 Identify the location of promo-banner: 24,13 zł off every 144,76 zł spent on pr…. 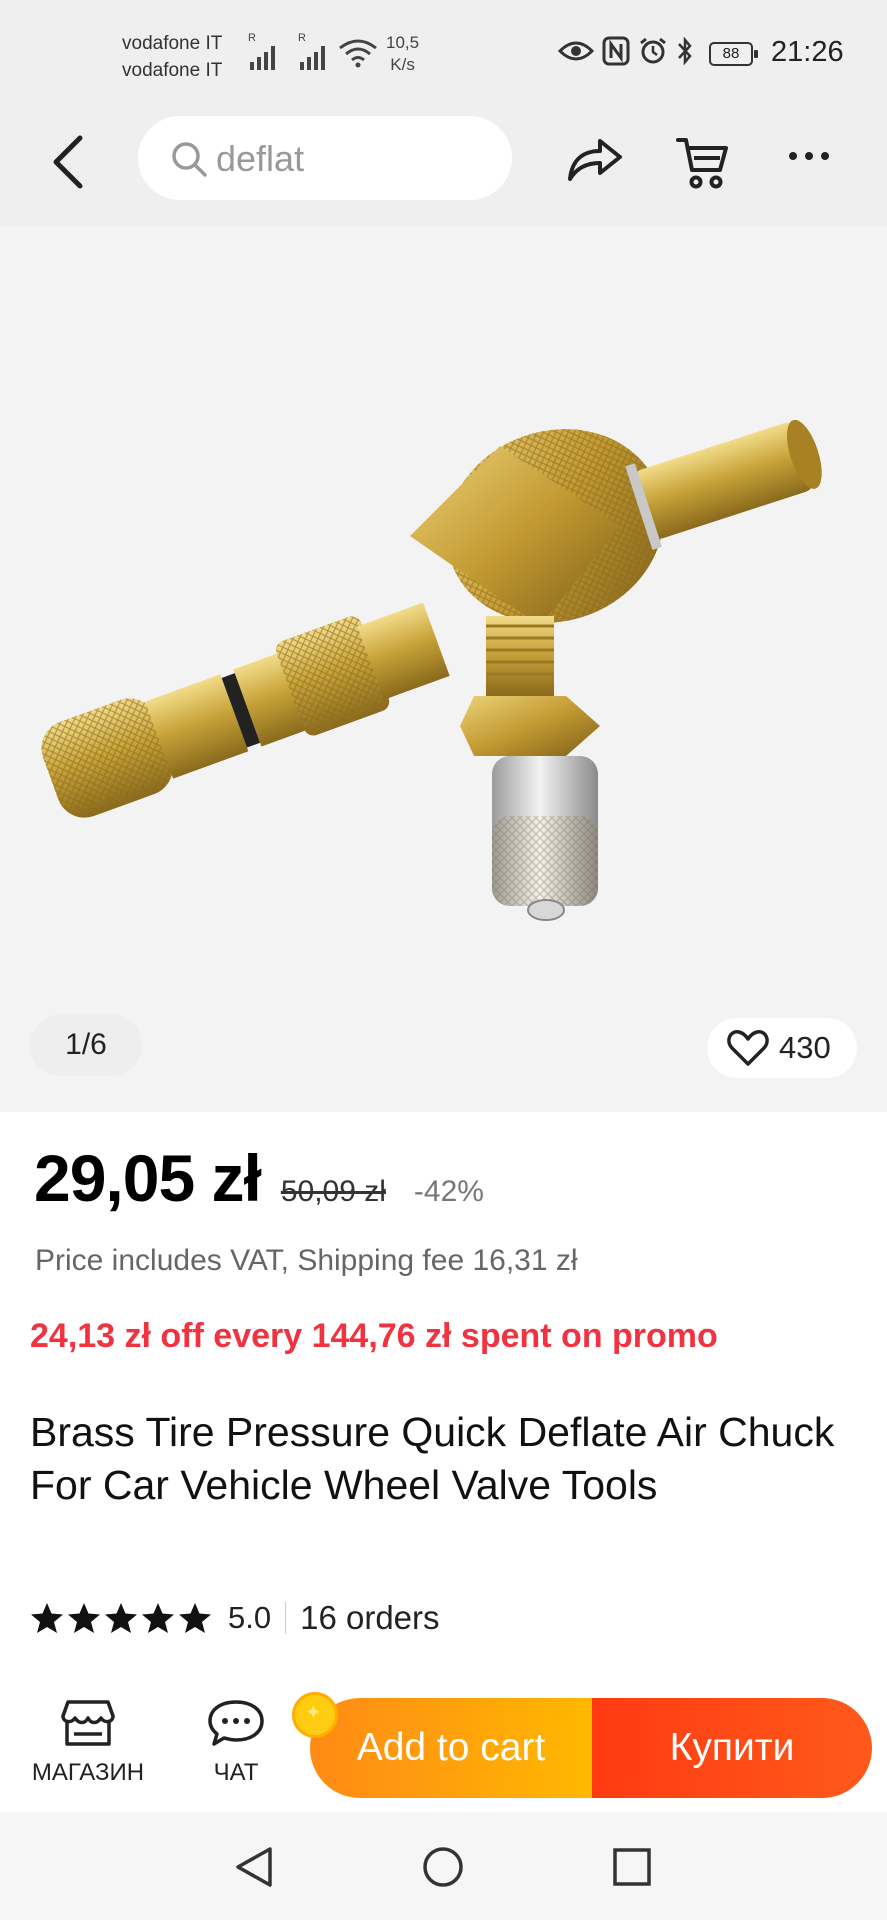
(374, 1336).